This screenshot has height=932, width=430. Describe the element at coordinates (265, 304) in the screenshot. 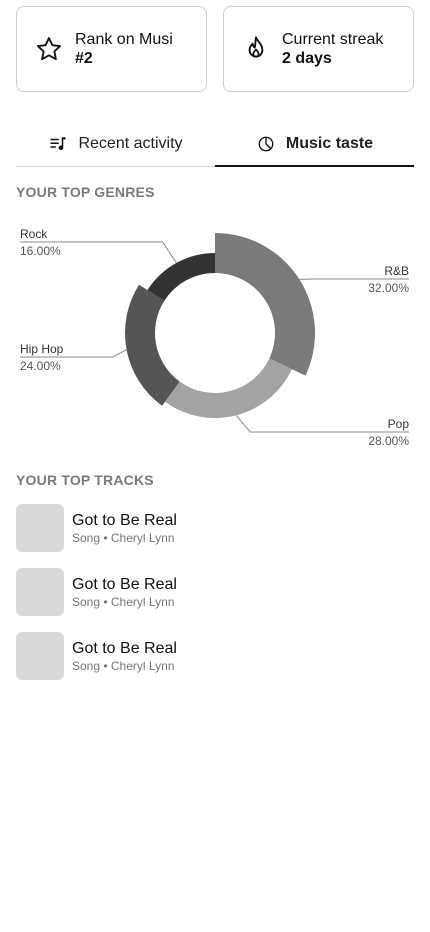

I see `slice-r-b` at that location.